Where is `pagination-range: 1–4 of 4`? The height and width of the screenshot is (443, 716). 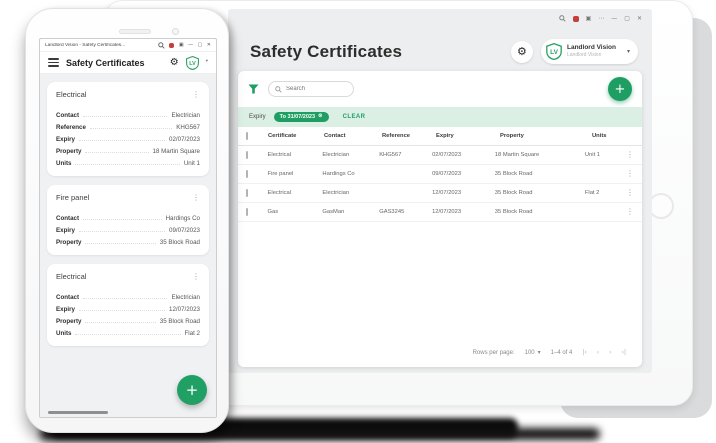 pagination-range: 1–4 of 4 is located at coordinates (561, 353).